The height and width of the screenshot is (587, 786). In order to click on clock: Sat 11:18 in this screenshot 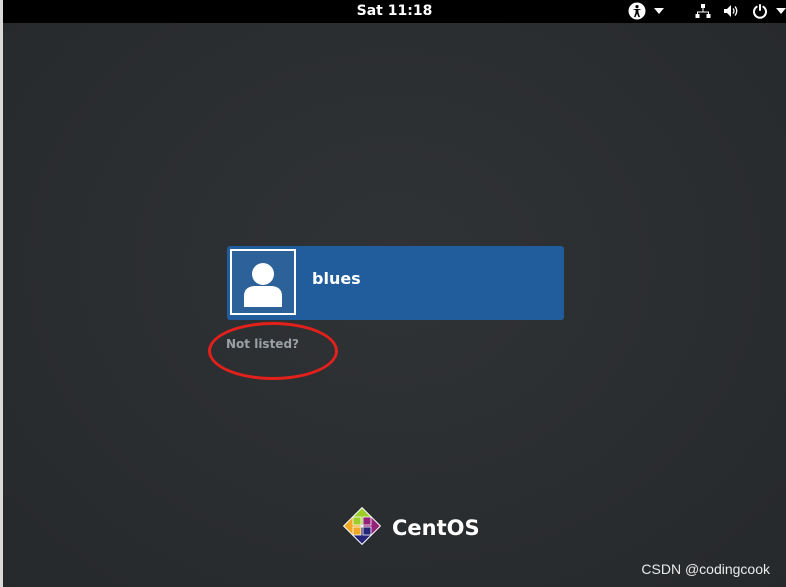, I will do `click(394, 11)`.